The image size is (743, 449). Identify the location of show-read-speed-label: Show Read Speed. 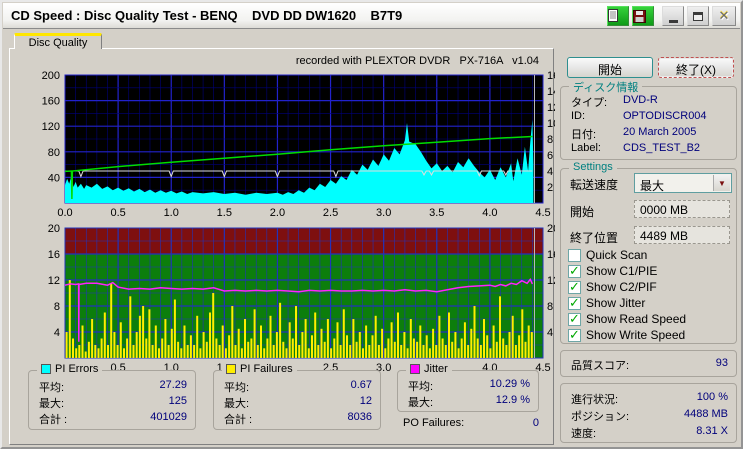
(636, 319).